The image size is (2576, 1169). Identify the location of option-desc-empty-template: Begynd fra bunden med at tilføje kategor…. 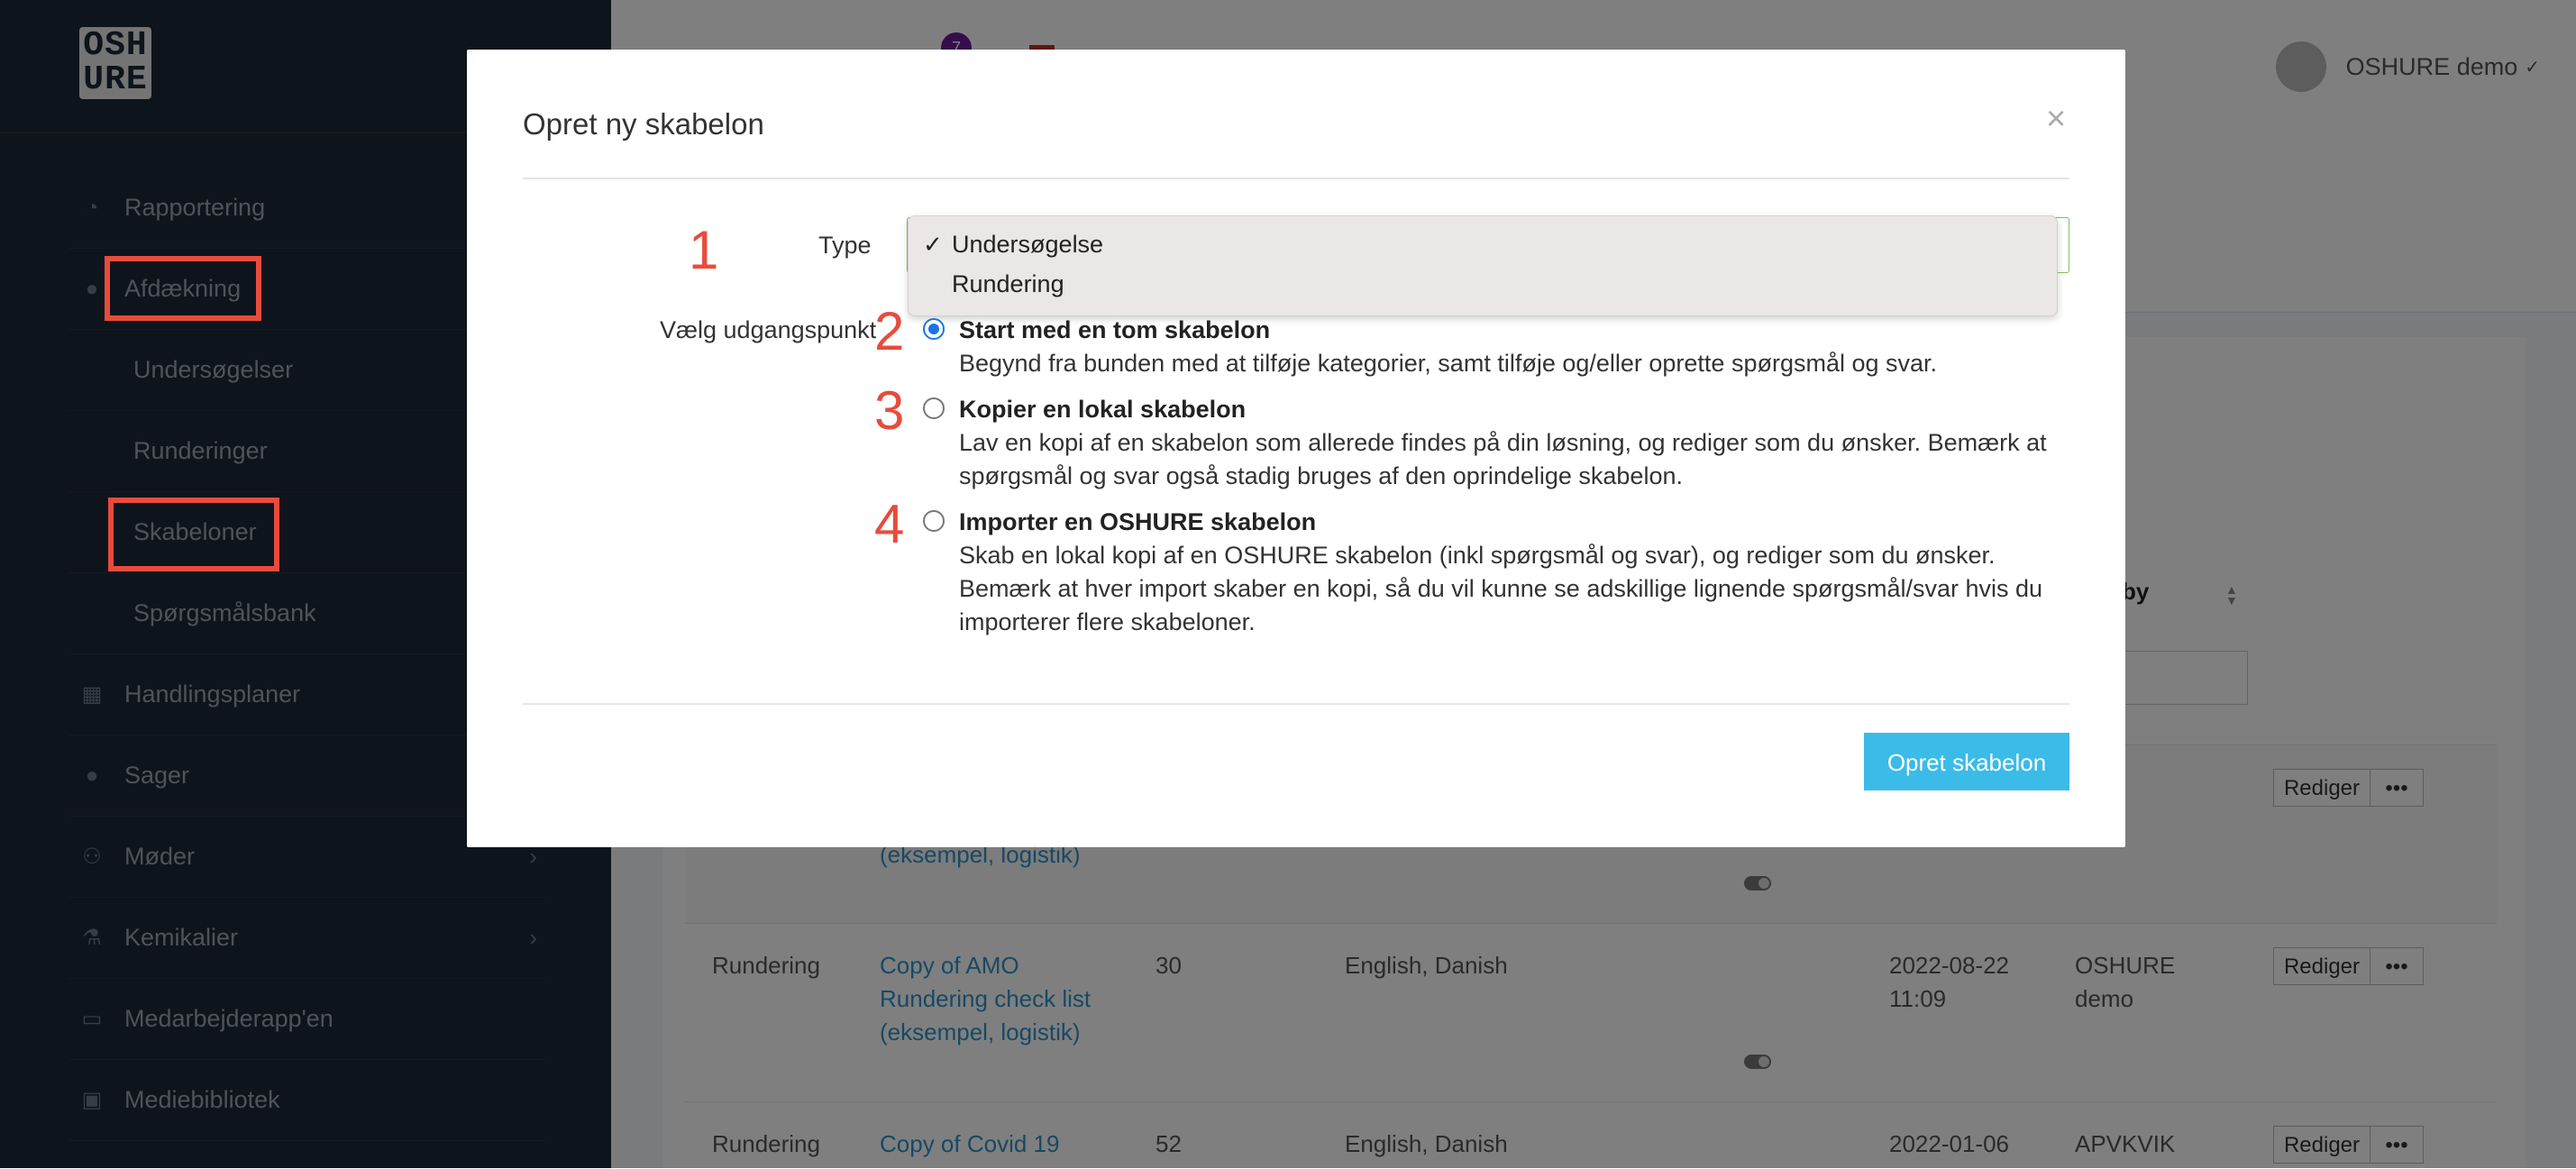
(1448, 363).